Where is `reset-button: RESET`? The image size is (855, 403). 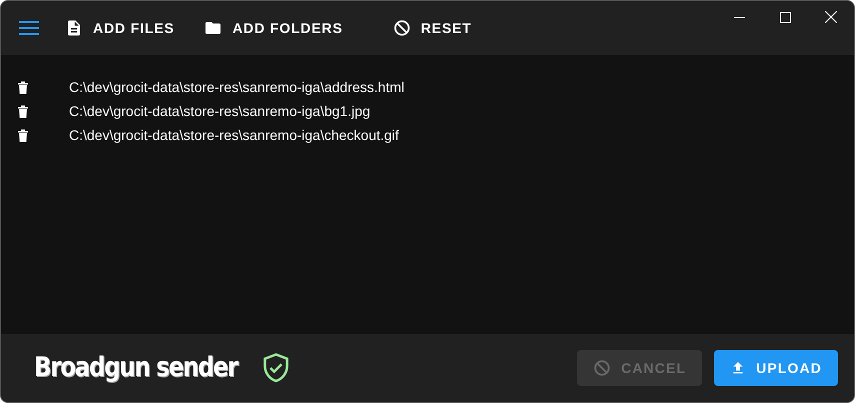 reset-button: RESET is located at coordinates (432, 28).